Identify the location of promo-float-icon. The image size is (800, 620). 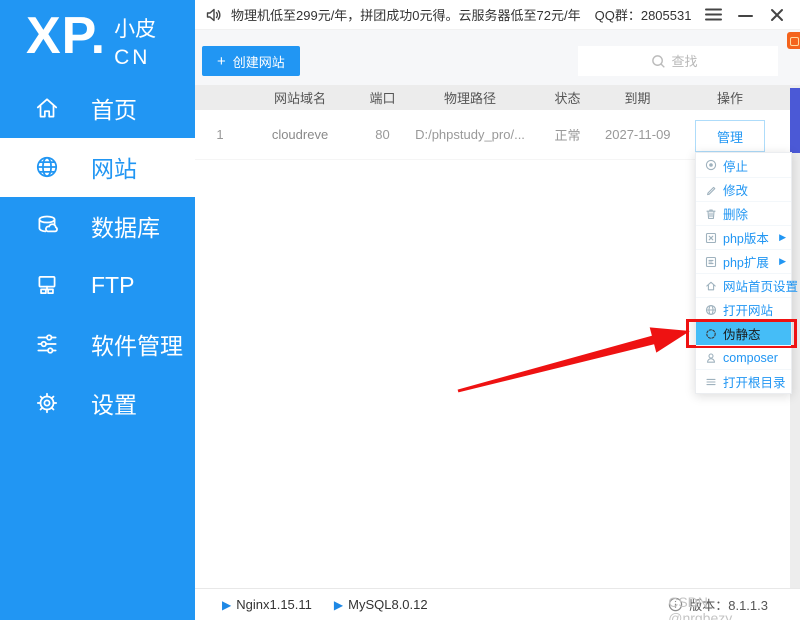
(793, 40).